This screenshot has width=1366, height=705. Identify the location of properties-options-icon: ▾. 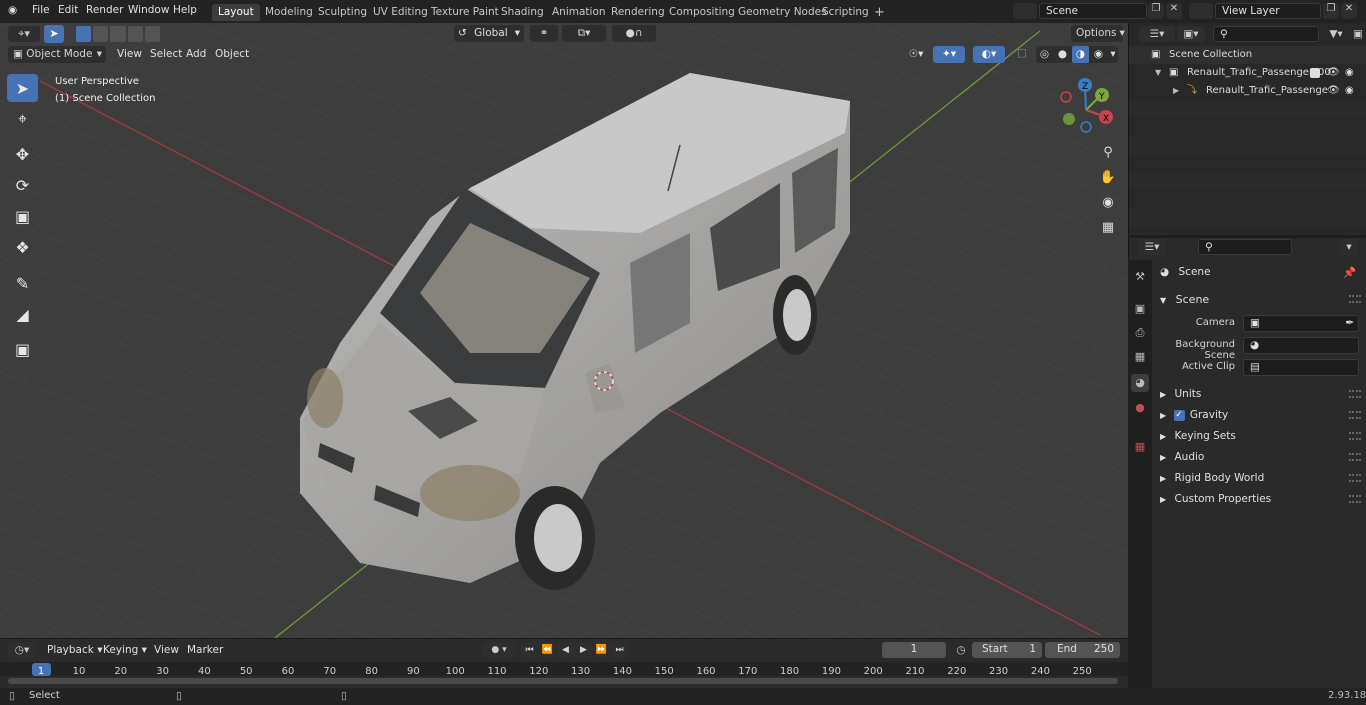
(1349, 247).